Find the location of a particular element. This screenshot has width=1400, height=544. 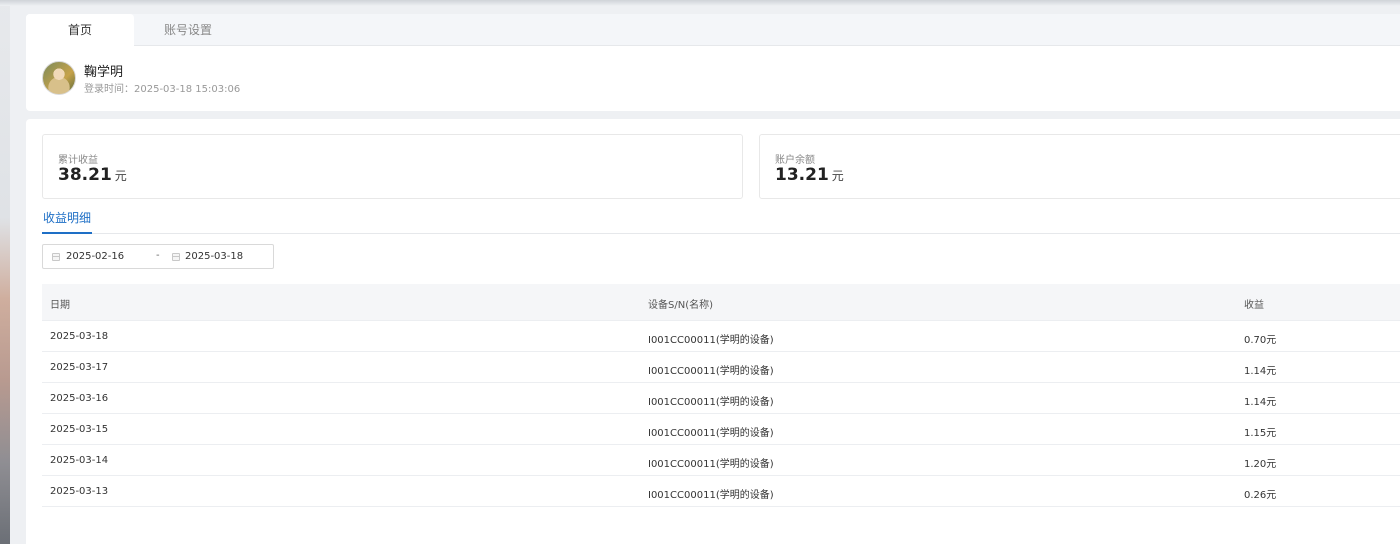

table-row: 2025-03-14 I001CC00011(学明的设备) 1.20元 is located at coordinates (721, 460).